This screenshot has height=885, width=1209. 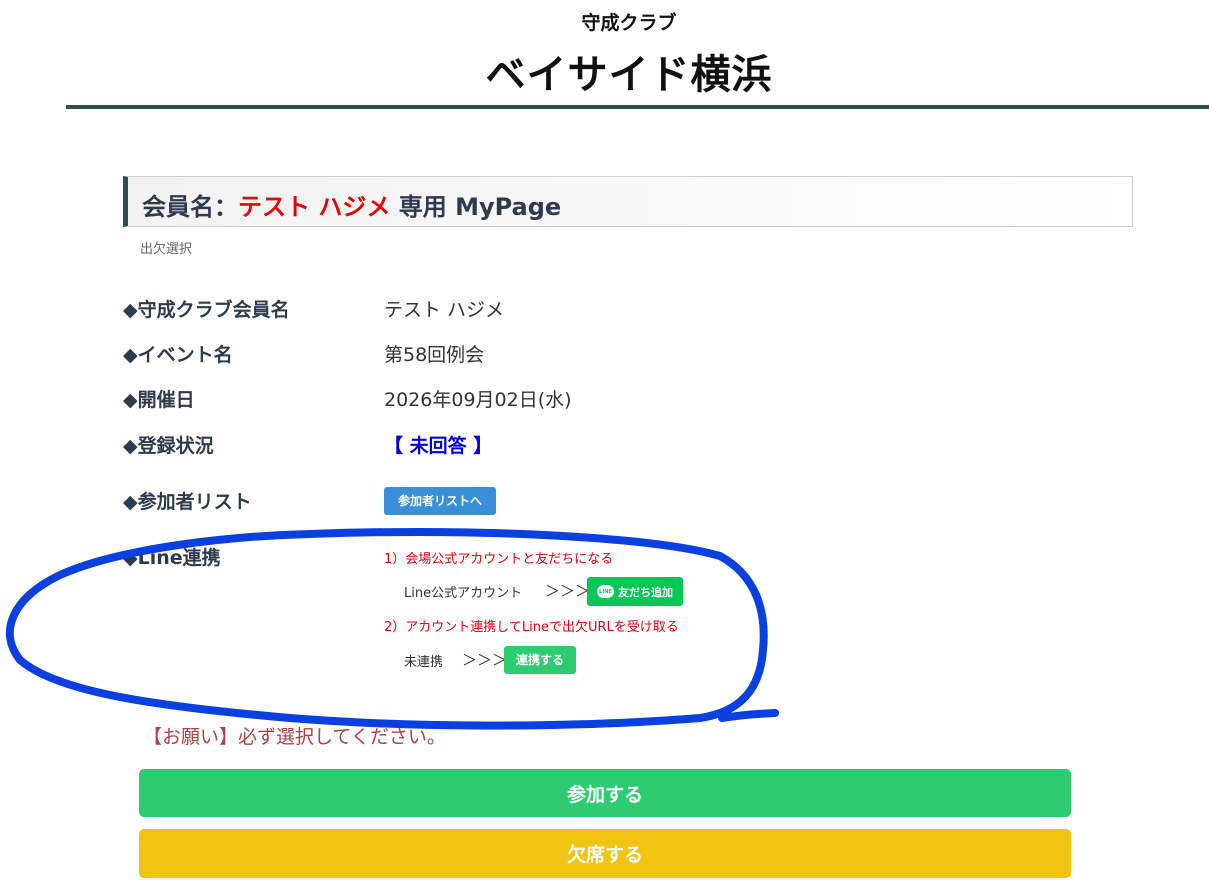 I want to click on line-logo-icon: LINE, so click(x=605, y=591).